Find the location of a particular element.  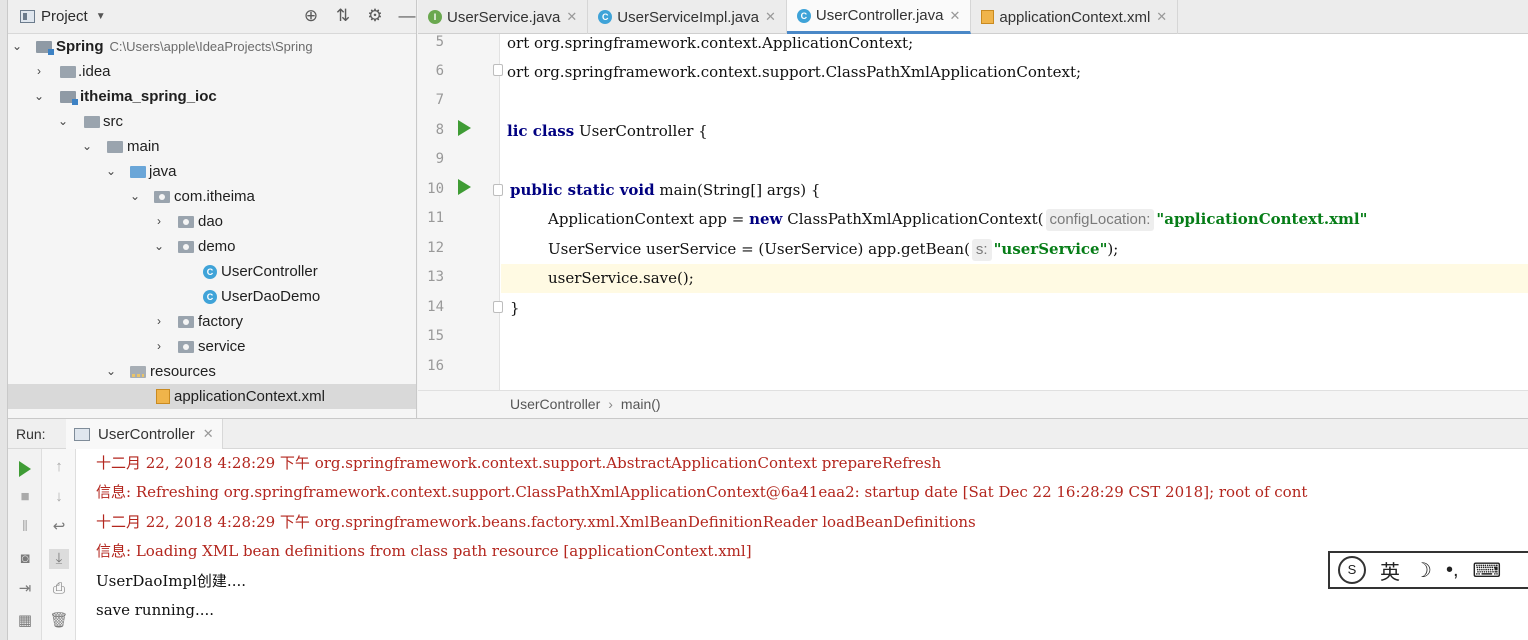

rerun-icon is located at coordinates (25, 469).